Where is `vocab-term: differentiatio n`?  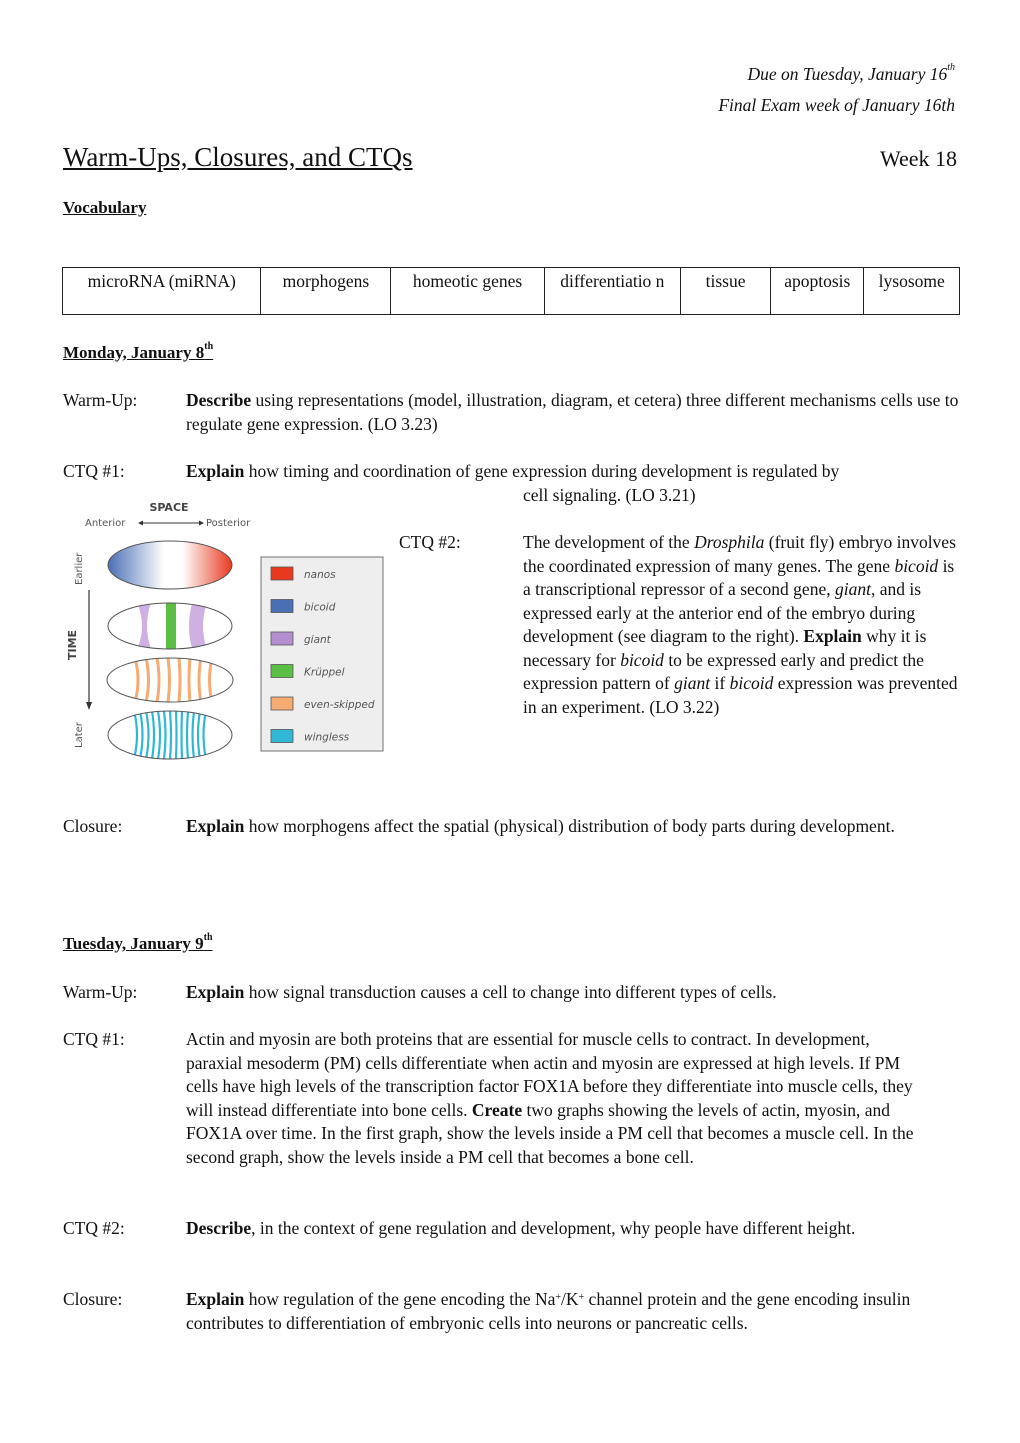
vocab-term: differentiatio n is located at coordinates (612, 291).